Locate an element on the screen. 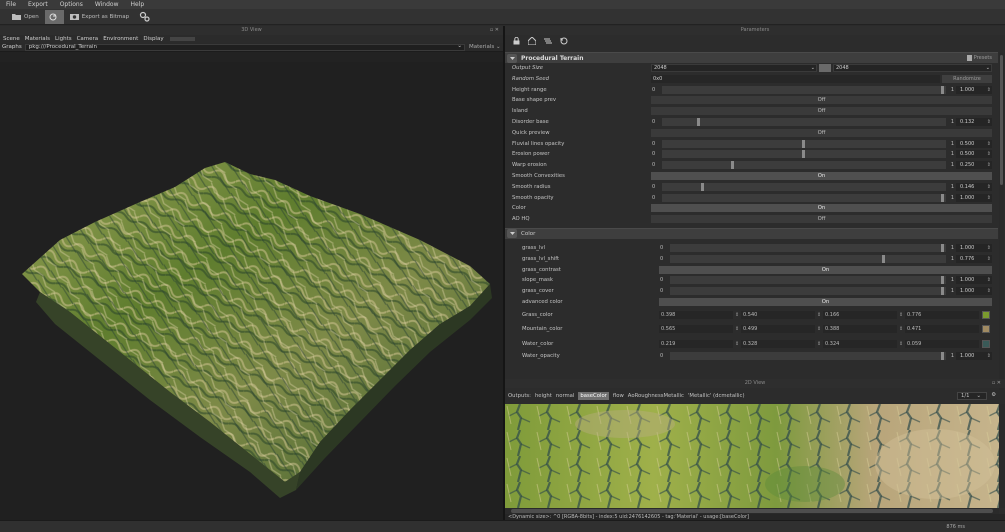 The height and width of the screenshot is (532, 1005). link-size-button is located at coordinates (825, 68).